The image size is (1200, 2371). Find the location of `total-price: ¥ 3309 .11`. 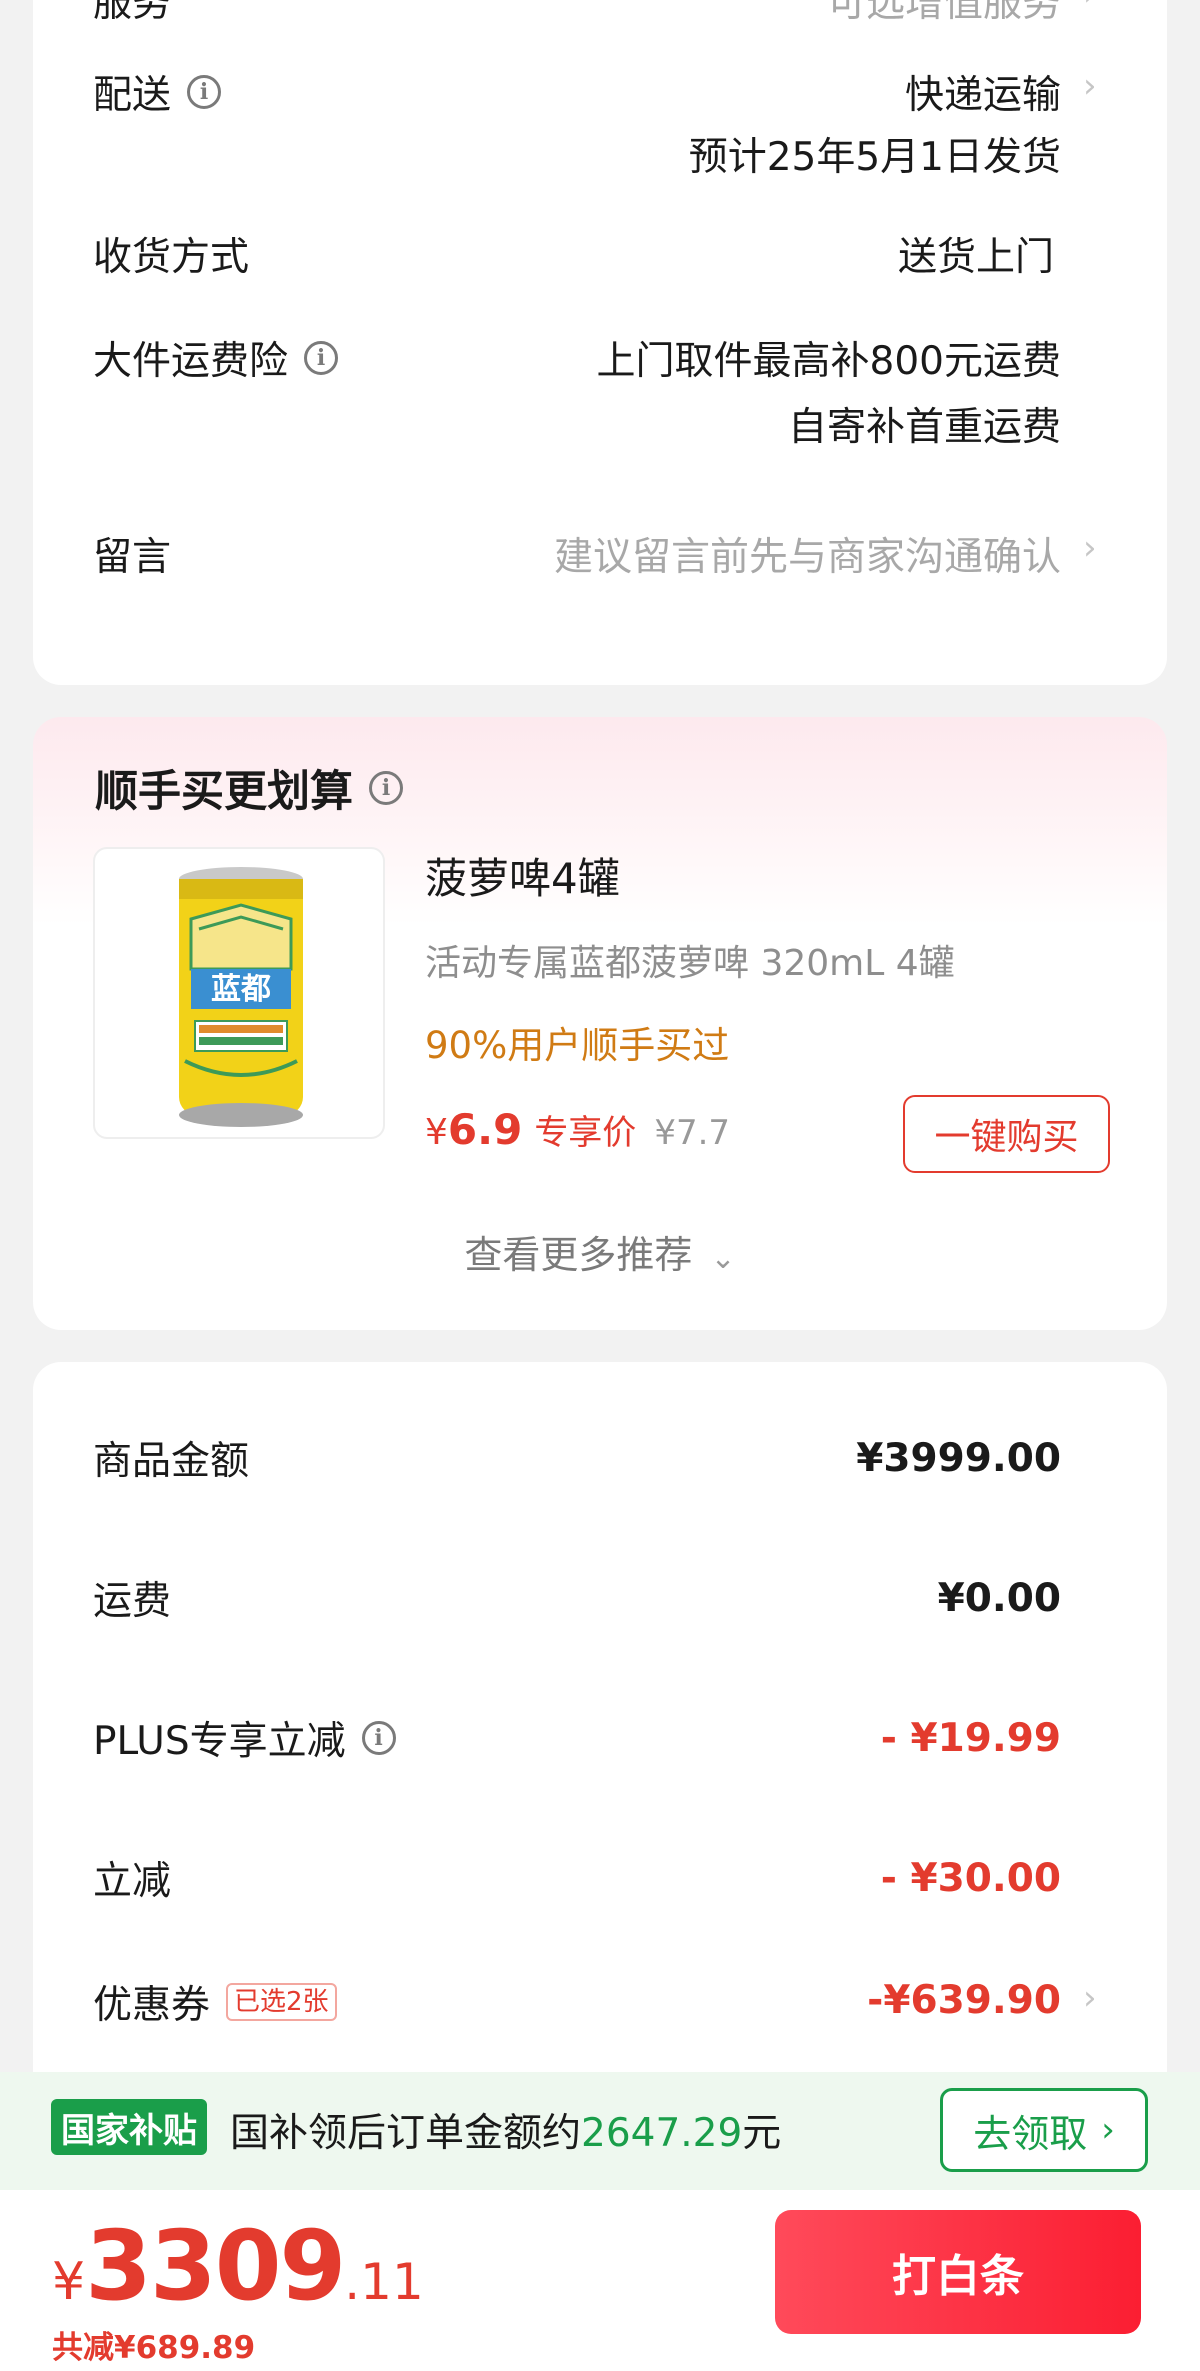

total-price: ¥ 3309 .11 is located at coordinates (238, 2266).